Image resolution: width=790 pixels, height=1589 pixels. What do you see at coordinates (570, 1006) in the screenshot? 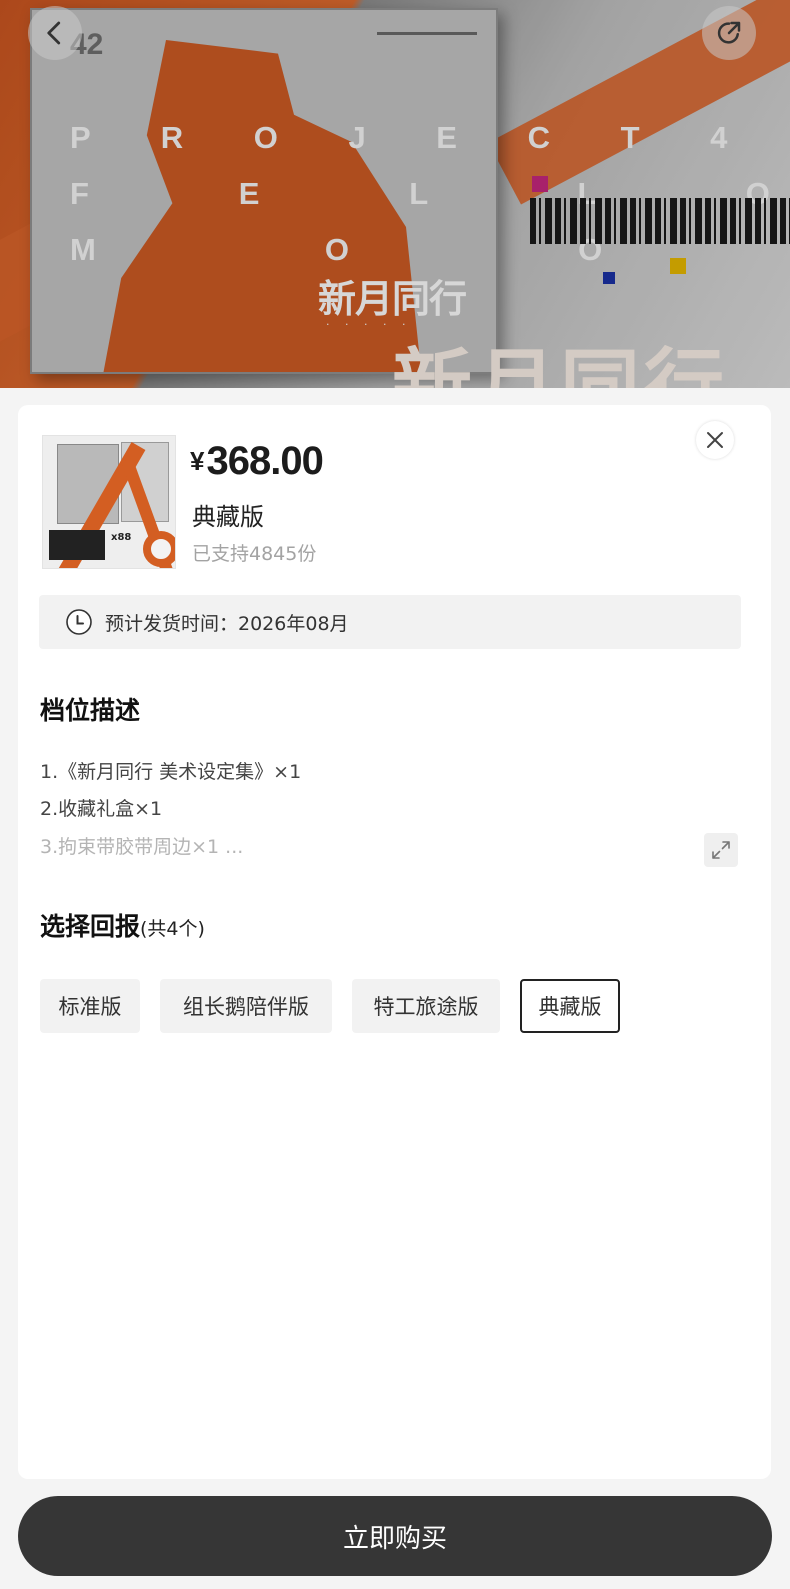
I see `reward-option-collector: 典藏版` at bounding box center [570, 1006].